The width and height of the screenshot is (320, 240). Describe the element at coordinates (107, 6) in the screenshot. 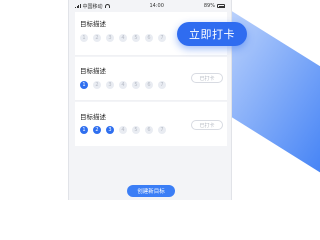

I see `wifi-icon` at that location.